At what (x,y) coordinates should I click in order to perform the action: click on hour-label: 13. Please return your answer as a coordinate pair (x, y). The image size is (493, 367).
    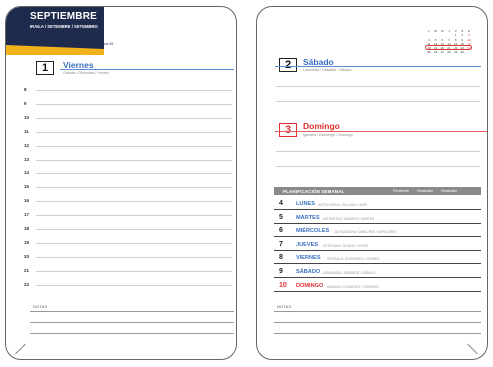
    Looking at the image, I should click on (27, 159).